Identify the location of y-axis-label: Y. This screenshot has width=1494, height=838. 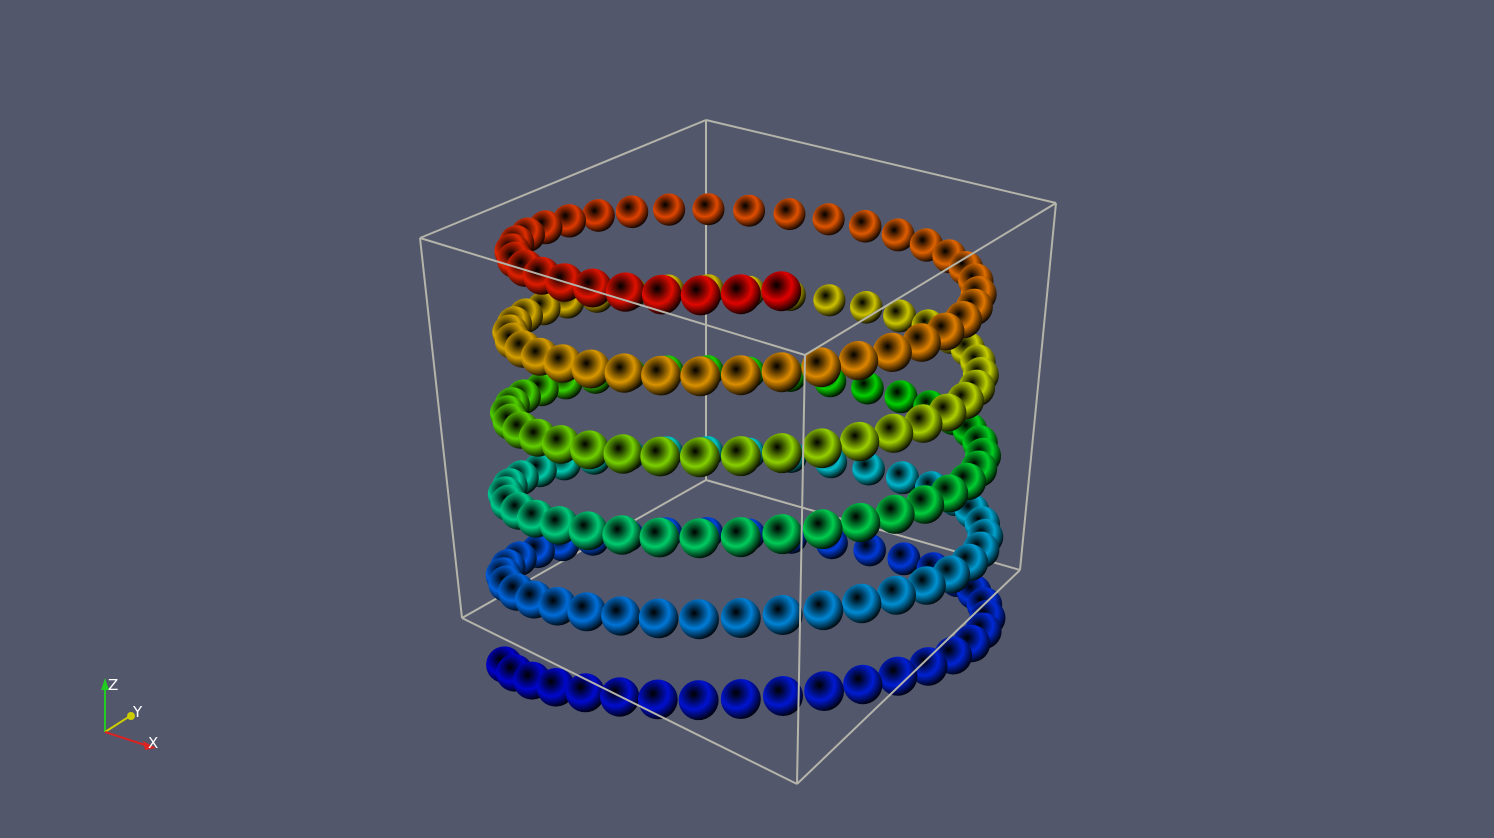
(137, 712).